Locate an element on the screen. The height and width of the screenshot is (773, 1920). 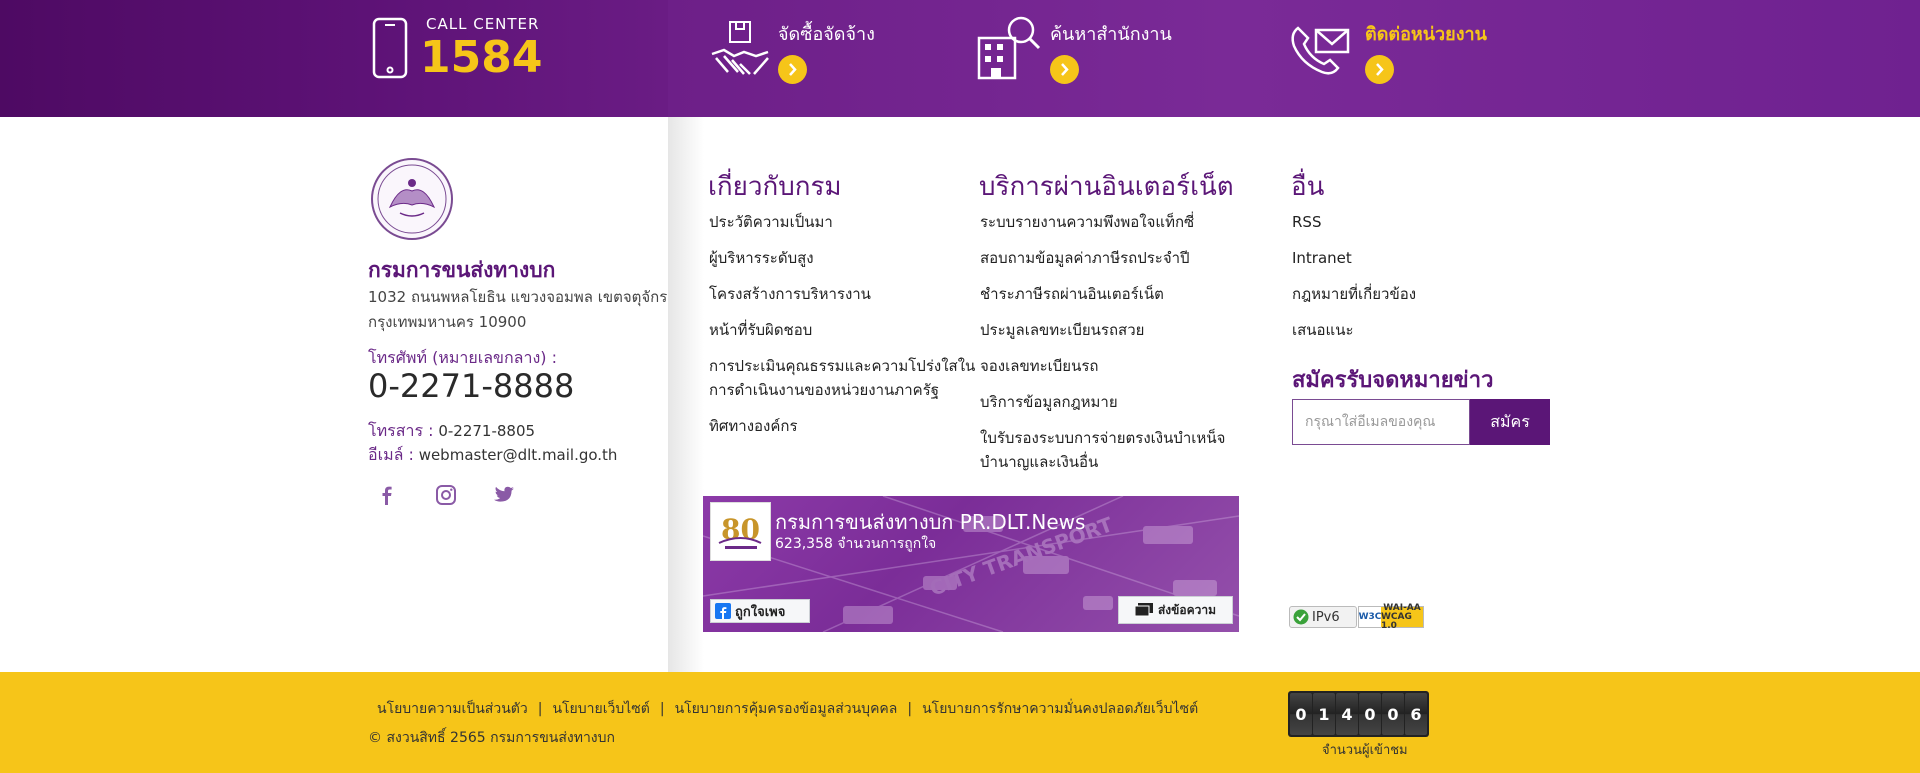
ipv6-label: IPv6 is located at coordinates (1326, 617).